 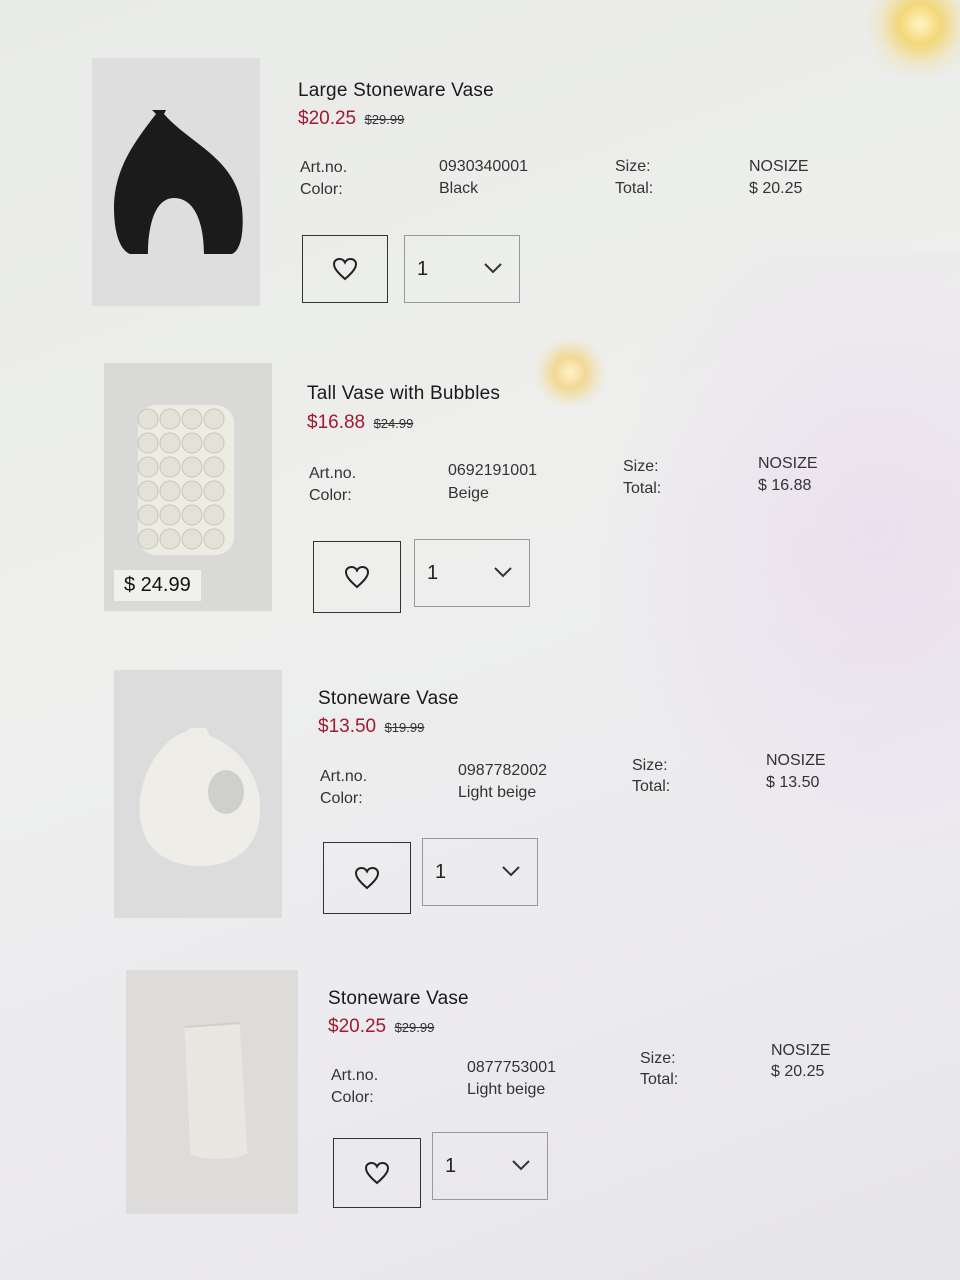 I want to click on artno-value: 0877753001, so click(x=511, y=1067).